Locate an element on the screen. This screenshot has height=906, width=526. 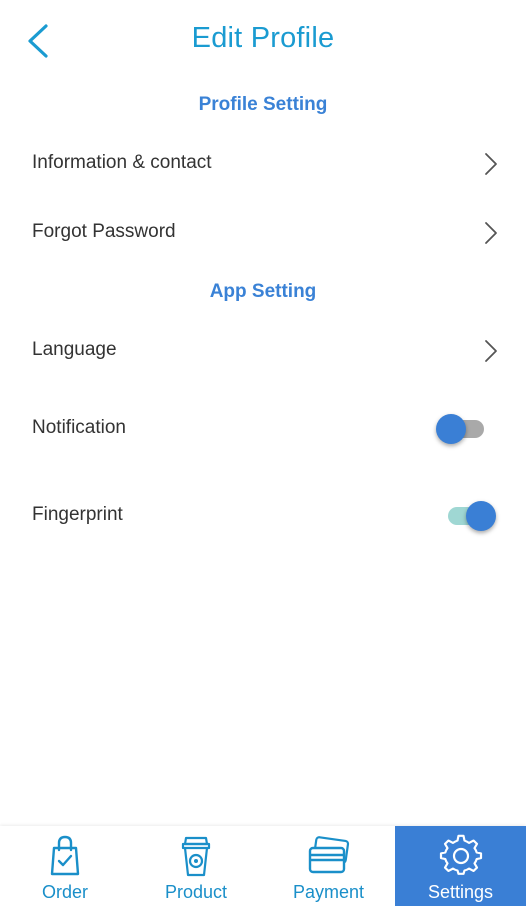
fingerprint-toggle is located at coordinates (466, 516).